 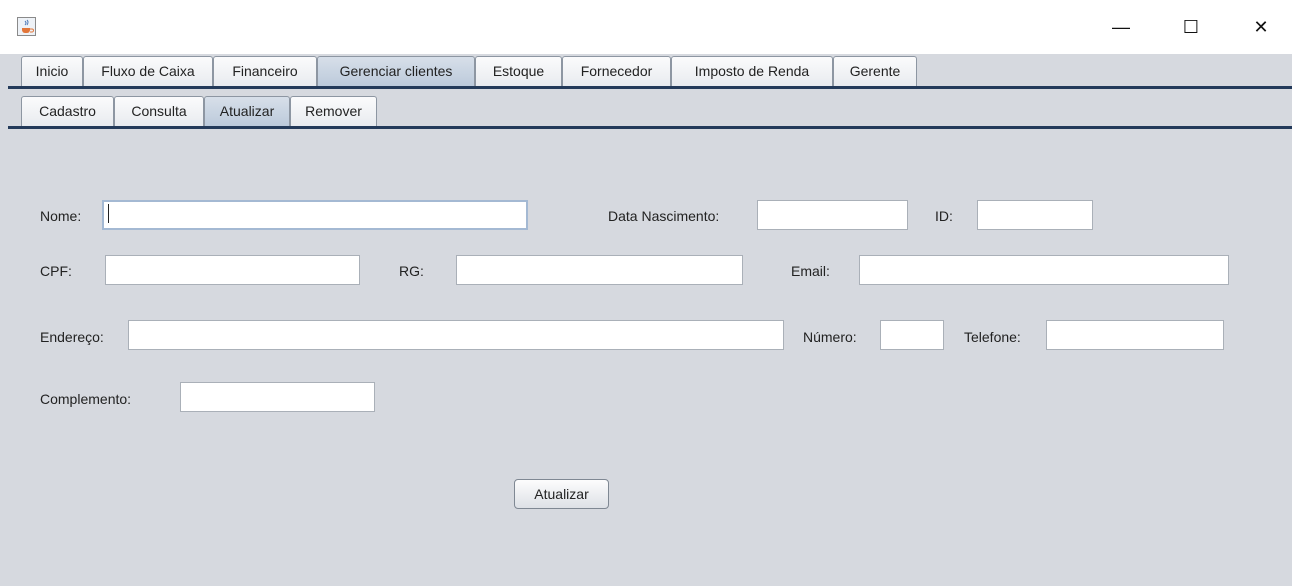 I want to click on minimize-button: —, so click(x=1121, y=27).